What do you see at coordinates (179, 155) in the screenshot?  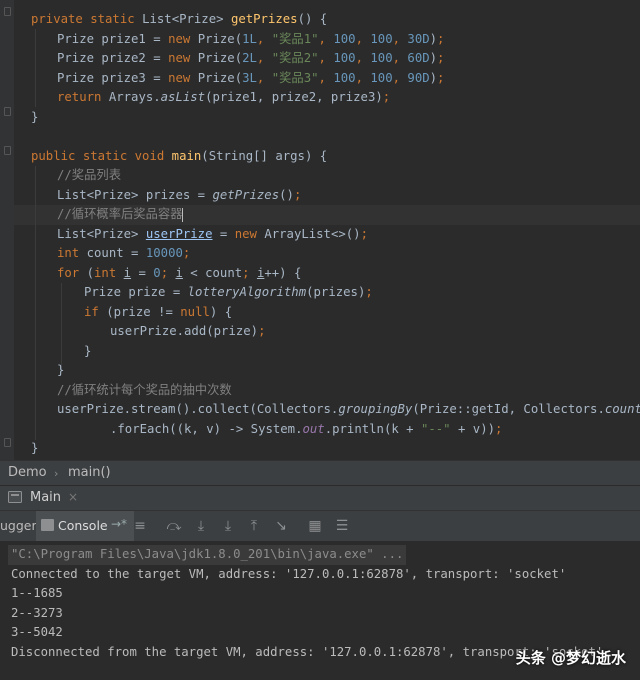 I see `code-line-7: public static void main(String[] args) {` at bounding box center [179, 155].